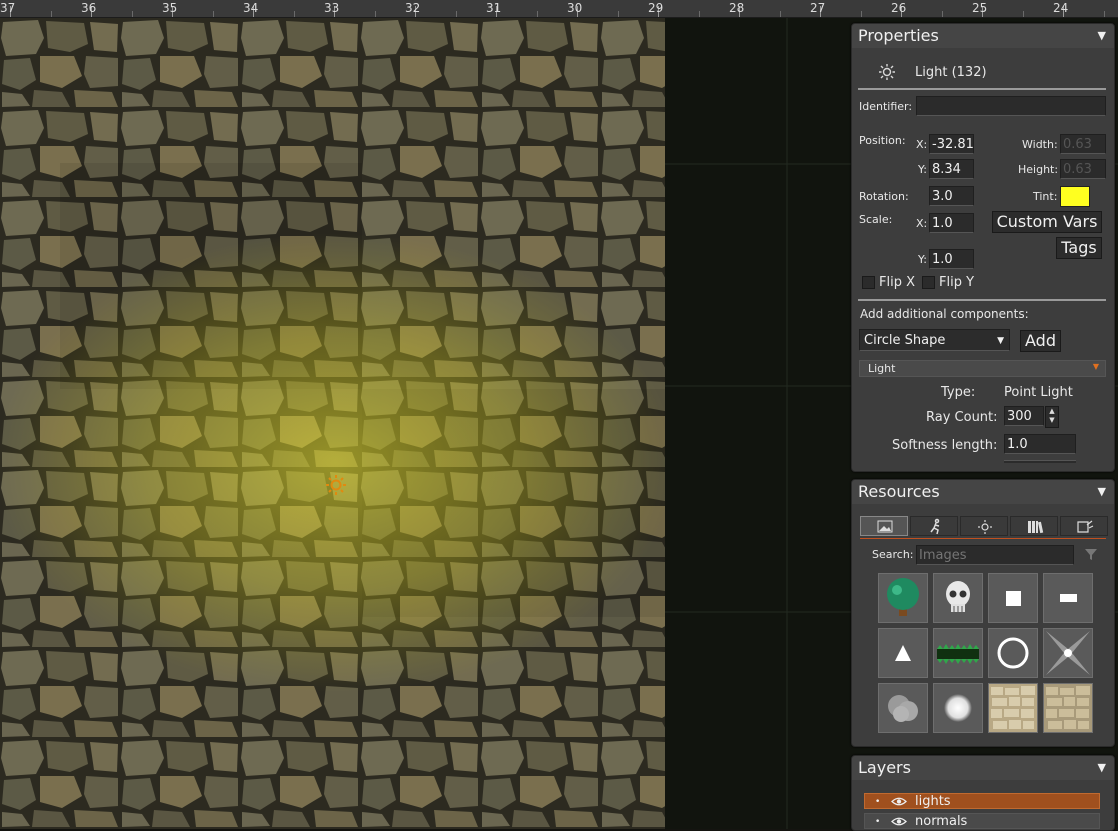  Describe the element at coordinates (336, 485) in the screenshot. I see `light-sun-icon` at that location.